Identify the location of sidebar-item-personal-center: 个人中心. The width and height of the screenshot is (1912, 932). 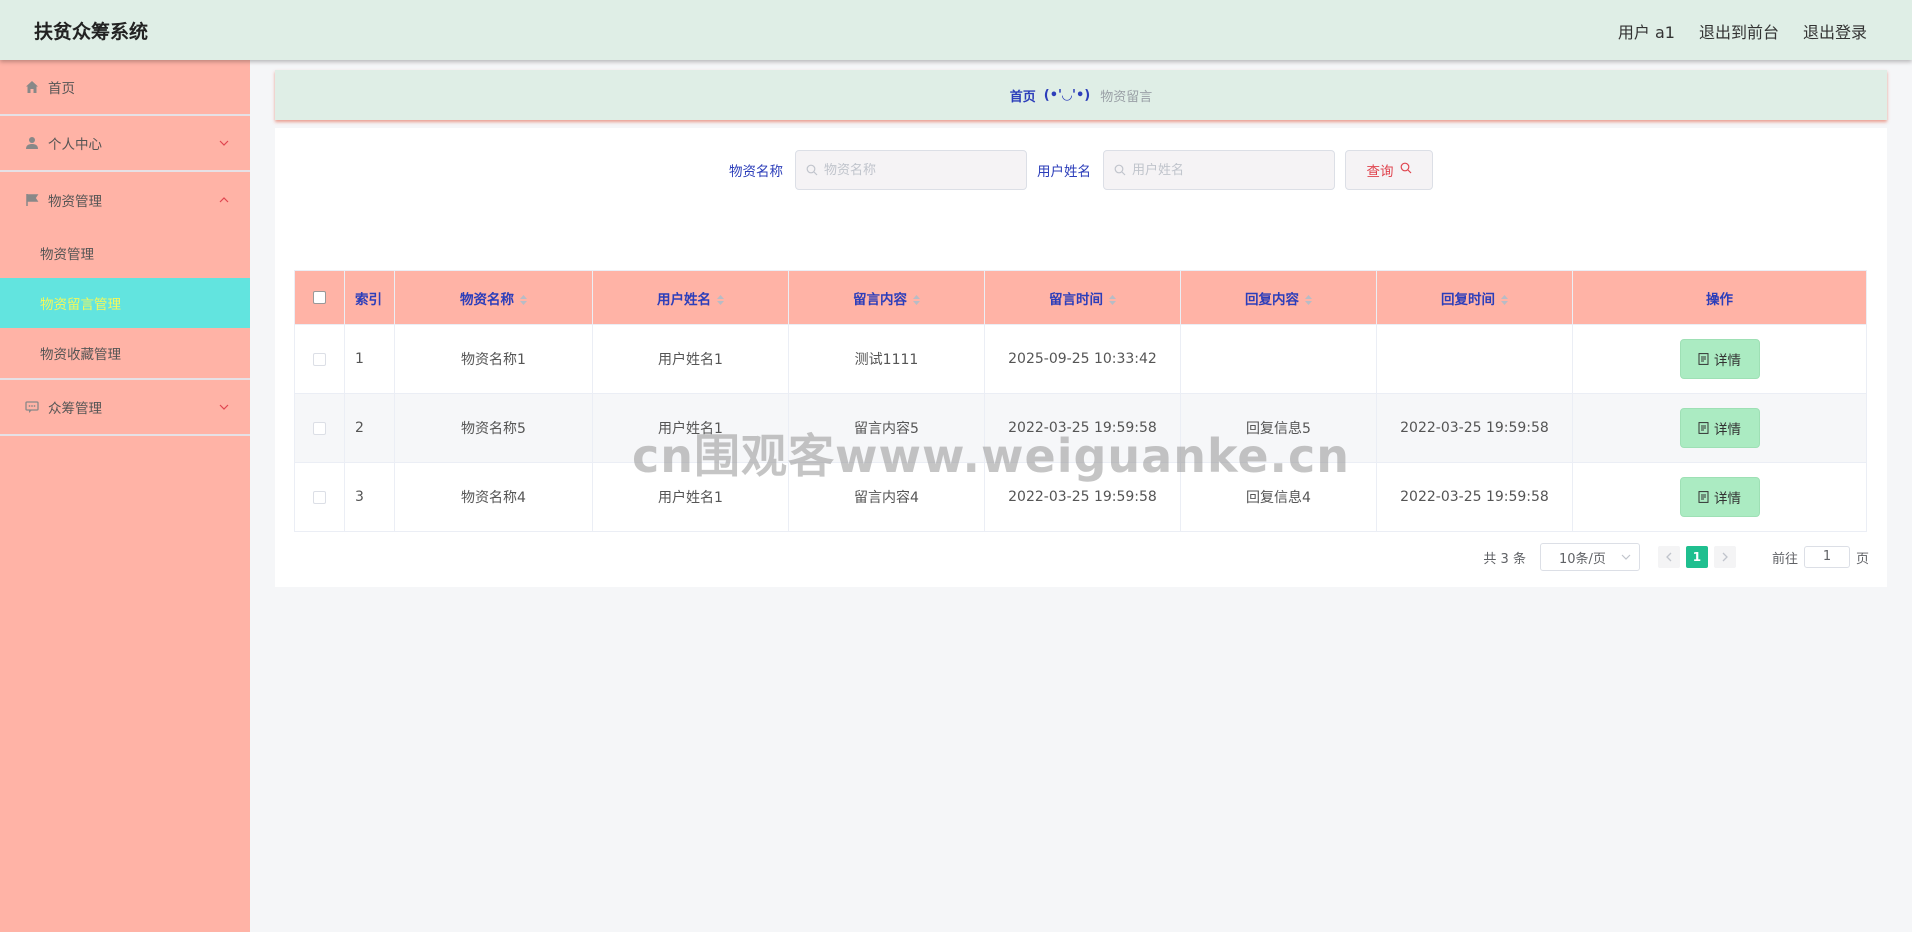
(125, 144).